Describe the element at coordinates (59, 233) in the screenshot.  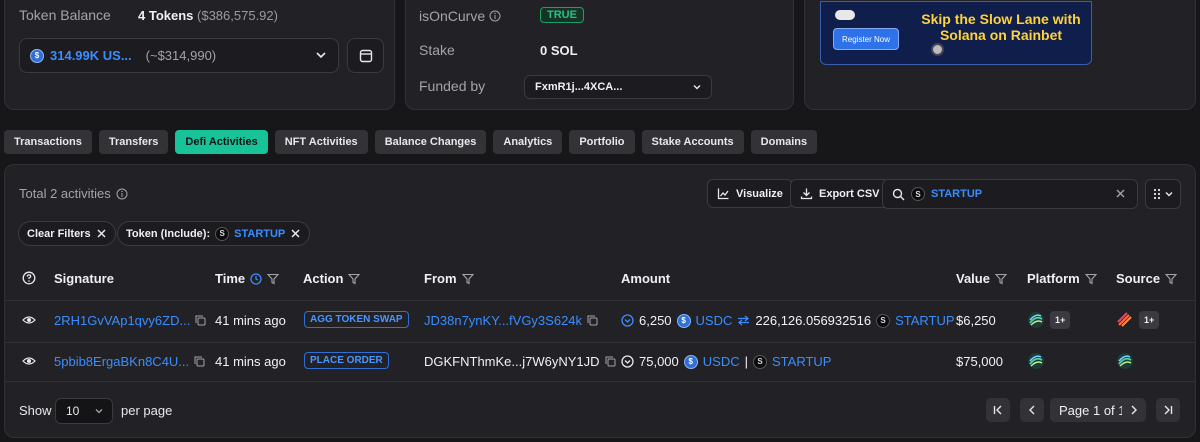
I see `clear-filters-label: Clear Filters` at that location.